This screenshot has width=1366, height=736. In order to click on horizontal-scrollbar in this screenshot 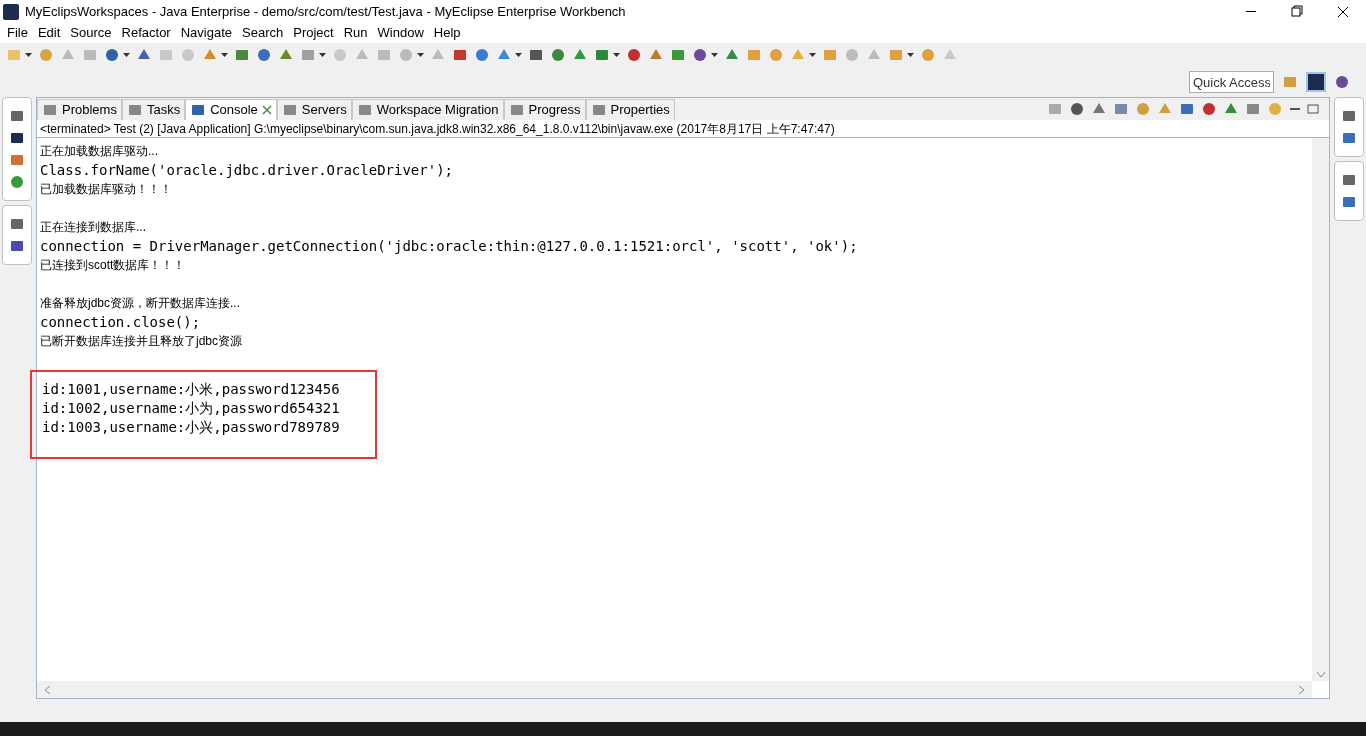, I will do `click(674, 689)`.